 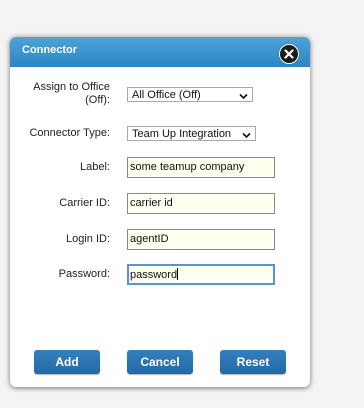 I want to click on carrier-id-value: carrier id, so click(x=151, y=203).